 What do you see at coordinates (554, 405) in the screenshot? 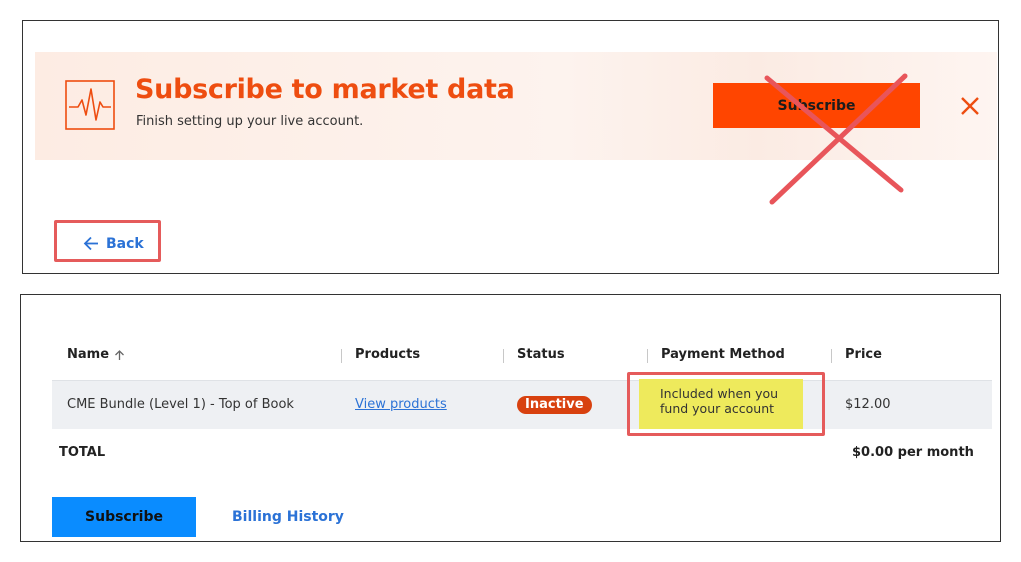
I see `status-badge: Inactive` at bounding box center [554, 405].